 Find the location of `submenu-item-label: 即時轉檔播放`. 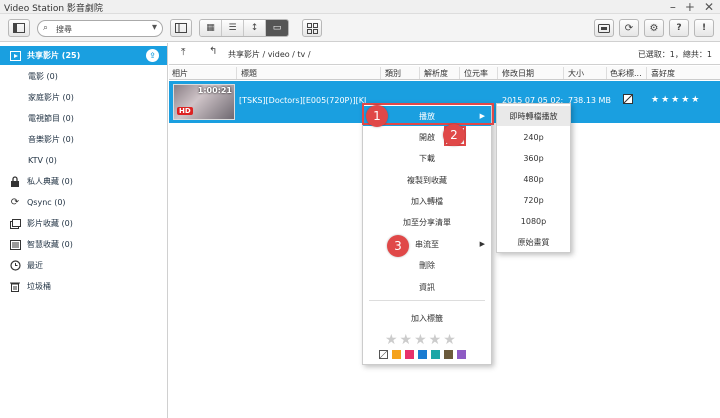

submenu-item-label: 即時轉檔播放 is located at coordinates (533, 116).